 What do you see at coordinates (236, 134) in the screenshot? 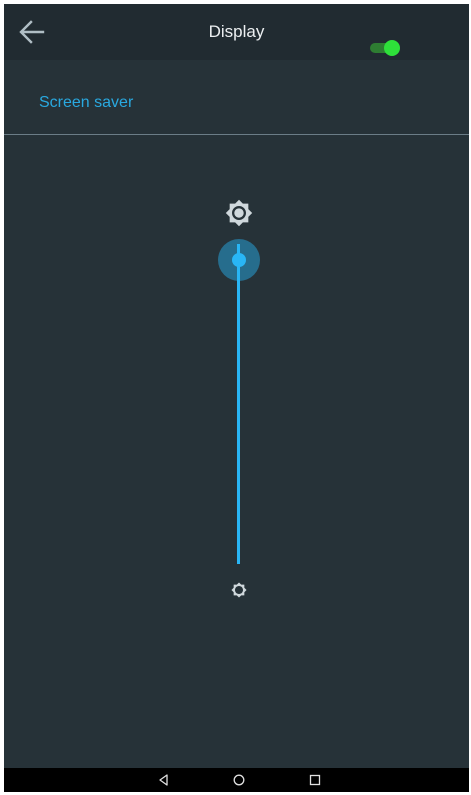
I see `divider` at bounding box center [236, 134].